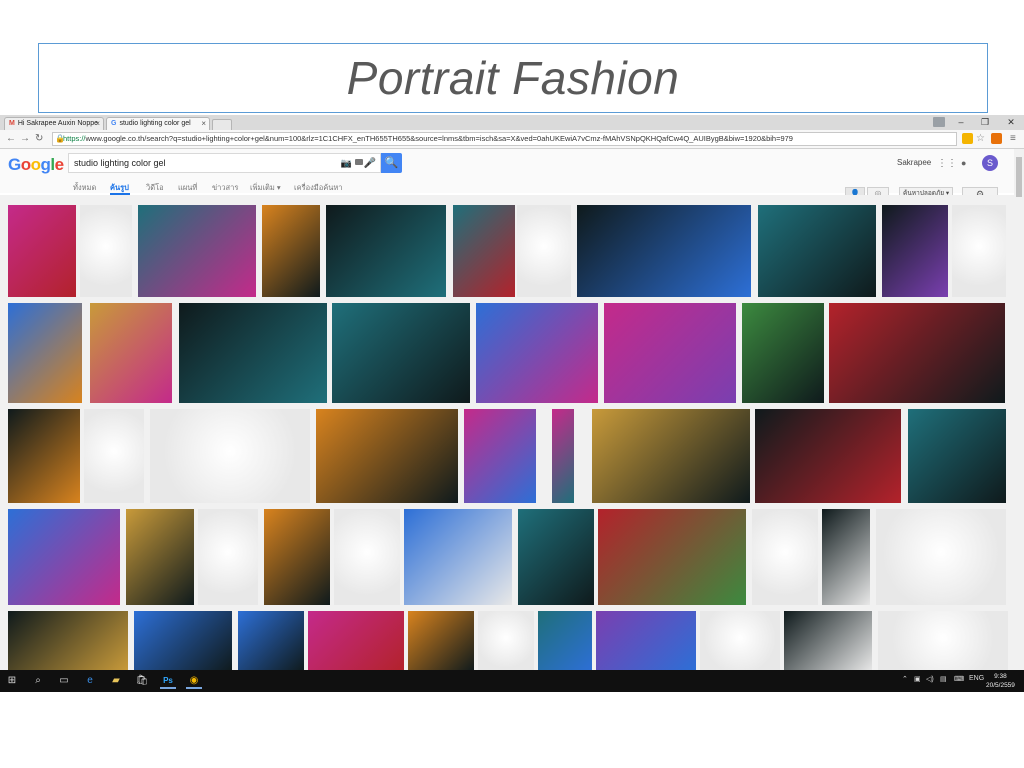 Image resolution: width=1024 pixels, height=768 pixels. I want to click on photoshop-icon: Ps, so click(168, 681).